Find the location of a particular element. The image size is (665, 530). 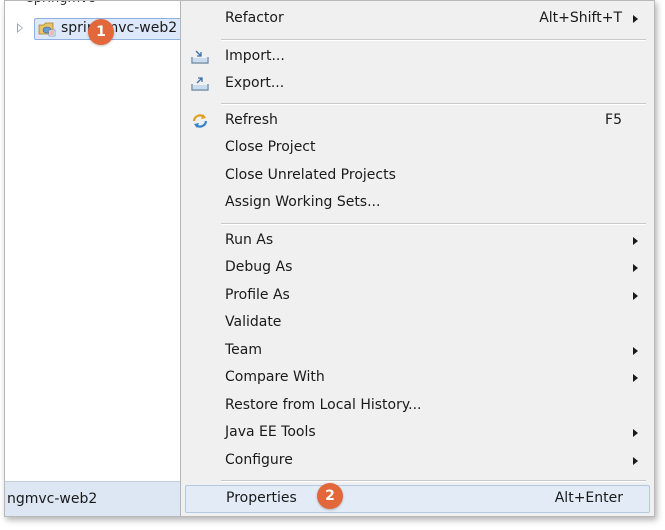

menu-item-label: Team is located at coordinates (244, 350).